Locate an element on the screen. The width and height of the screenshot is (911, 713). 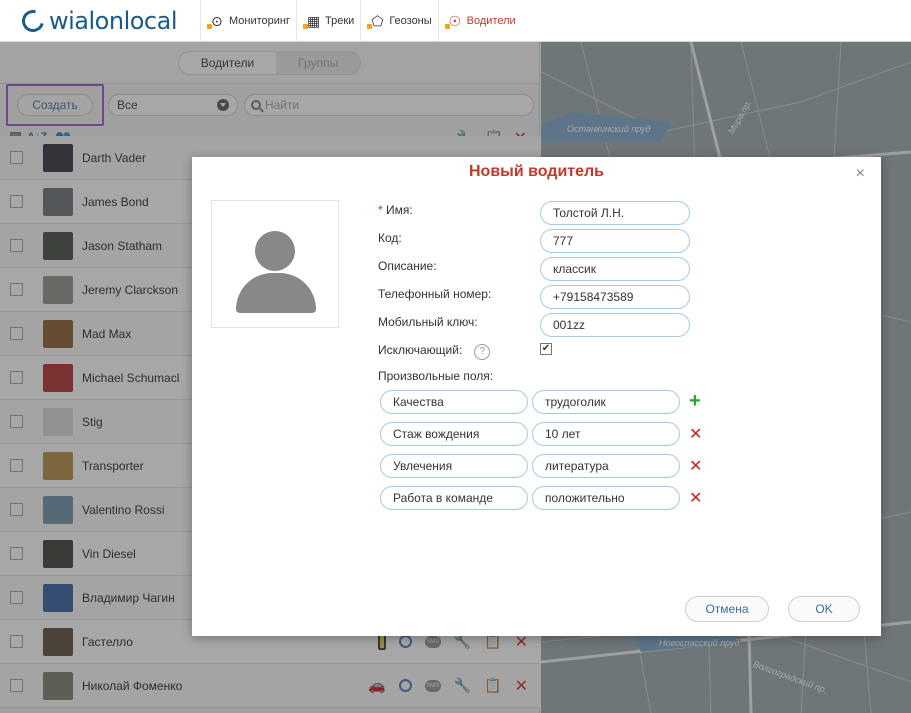
nav-geofences-label: Геозоны is located at coordinates (410, 20).